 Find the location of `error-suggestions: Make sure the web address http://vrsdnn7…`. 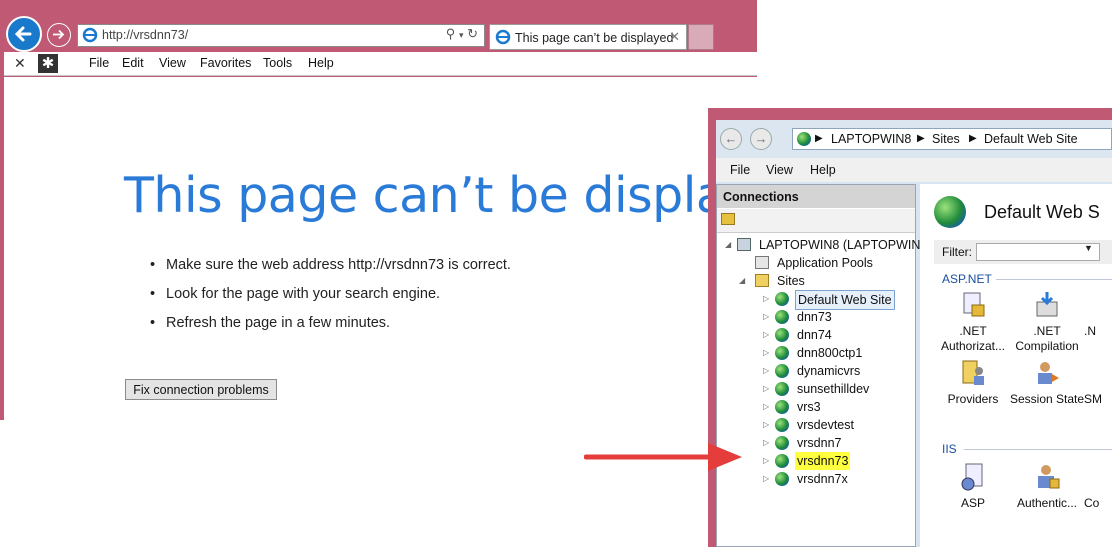

error-suggestions: Make sure the web address http://vrsdnn7… is located at coordinates (330, 300).